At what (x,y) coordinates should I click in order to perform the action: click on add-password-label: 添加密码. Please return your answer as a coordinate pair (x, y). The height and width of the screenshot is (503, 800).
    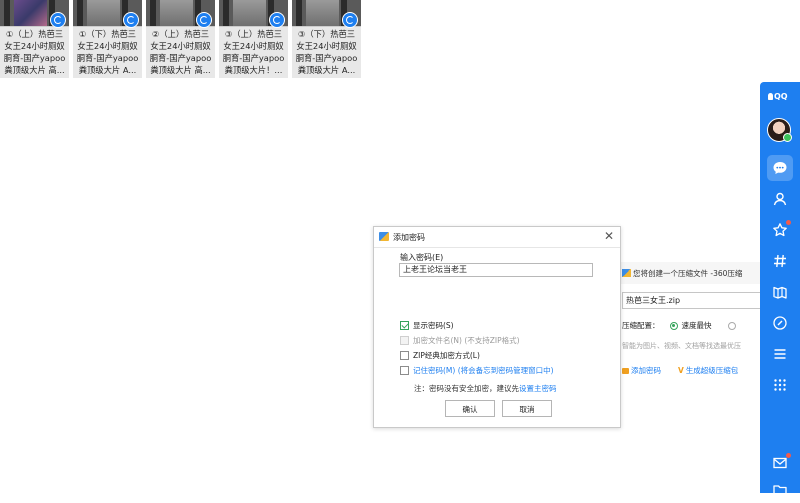
    Looking at the image, I should click on (646, 370).